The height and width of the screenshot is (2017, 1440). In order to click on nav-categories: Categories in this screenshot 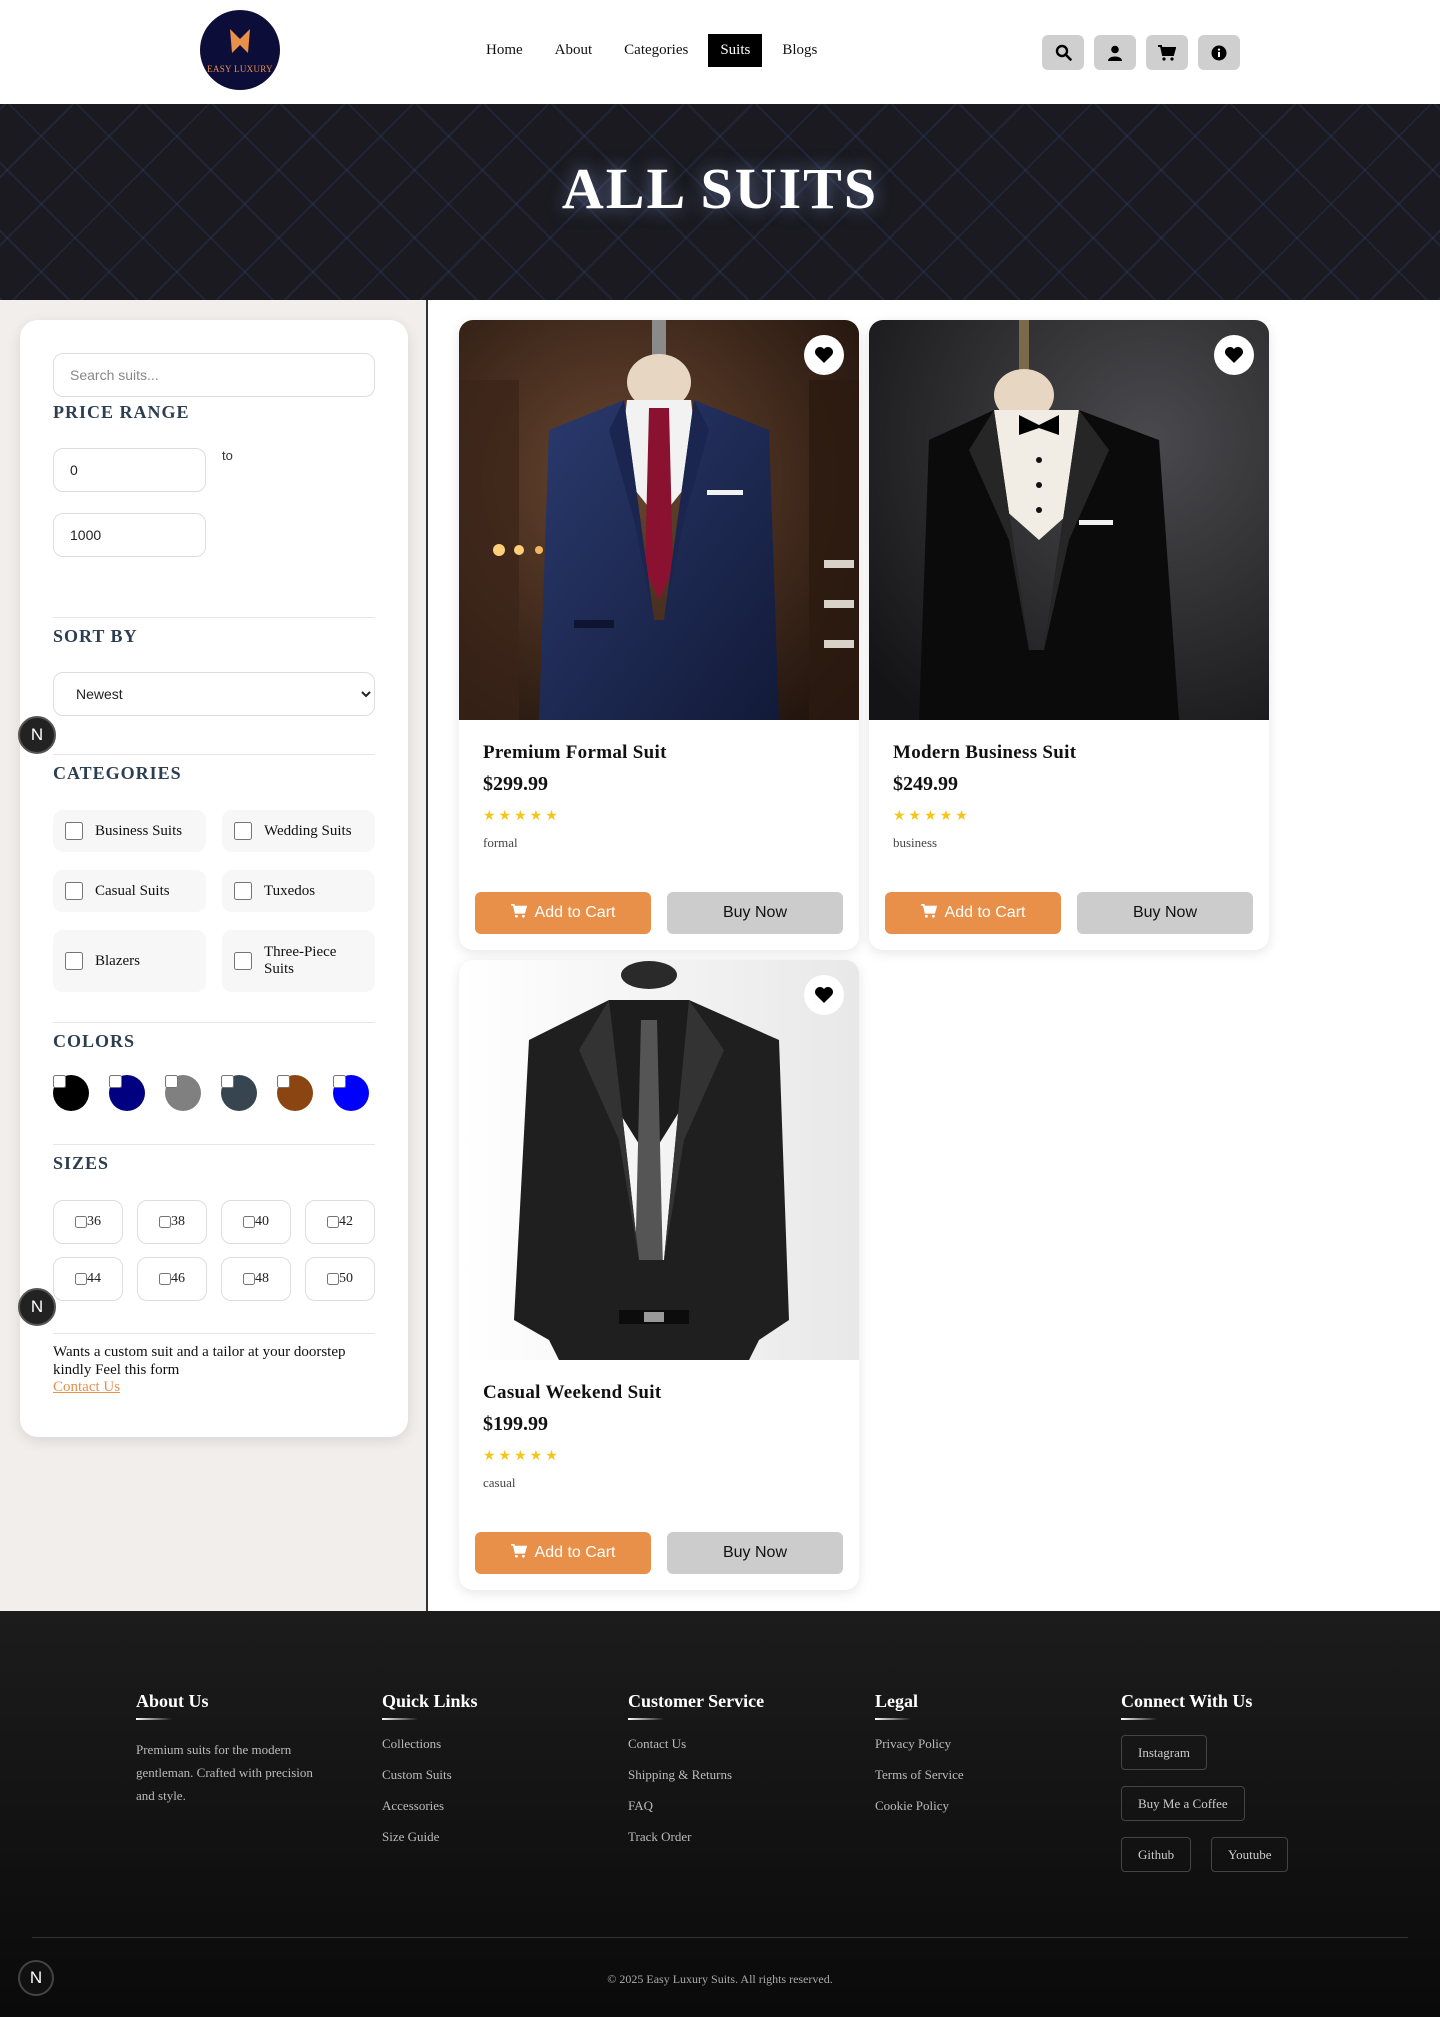, I will do `click(656, 50)`.